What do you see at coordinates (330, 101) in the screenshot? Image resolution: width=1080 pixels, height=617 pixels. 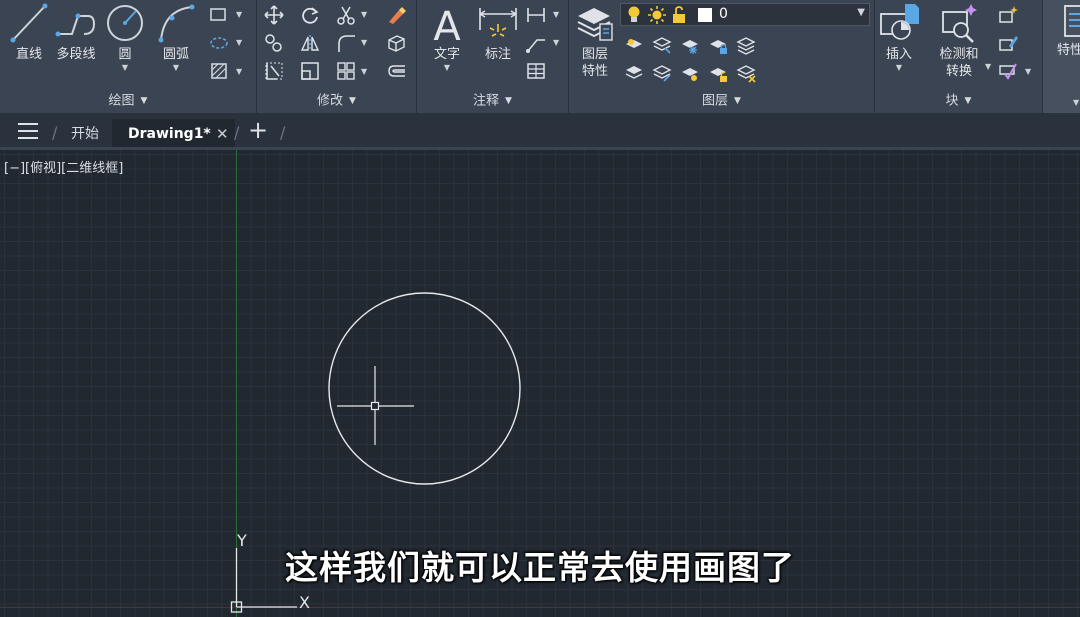 I see `modify-panel-title-text: 修改` at bounding box center [330, 101].